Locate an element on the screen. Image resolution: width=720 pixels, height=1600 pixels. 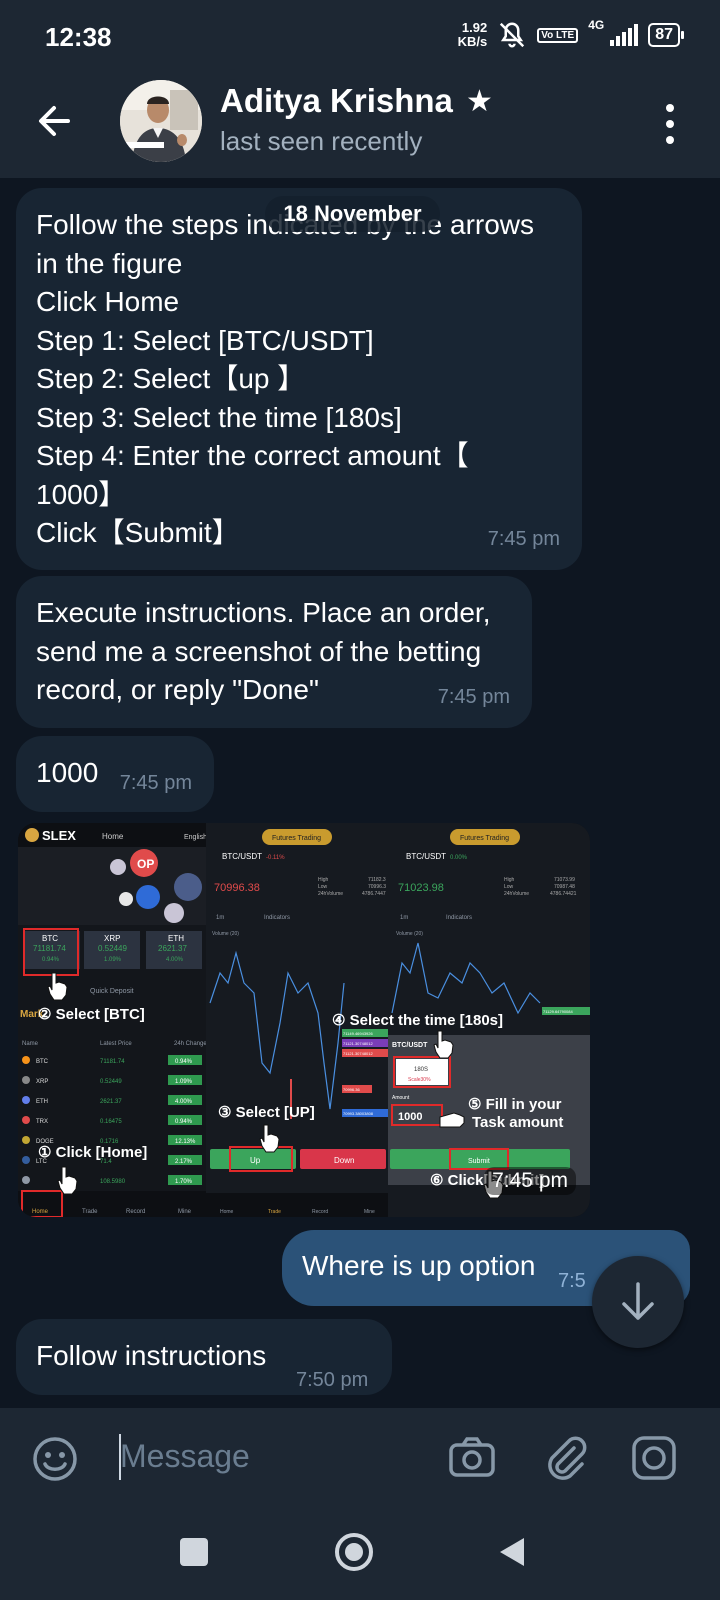
market-row-change: 2.17% is located at coordinates (184, 1162).